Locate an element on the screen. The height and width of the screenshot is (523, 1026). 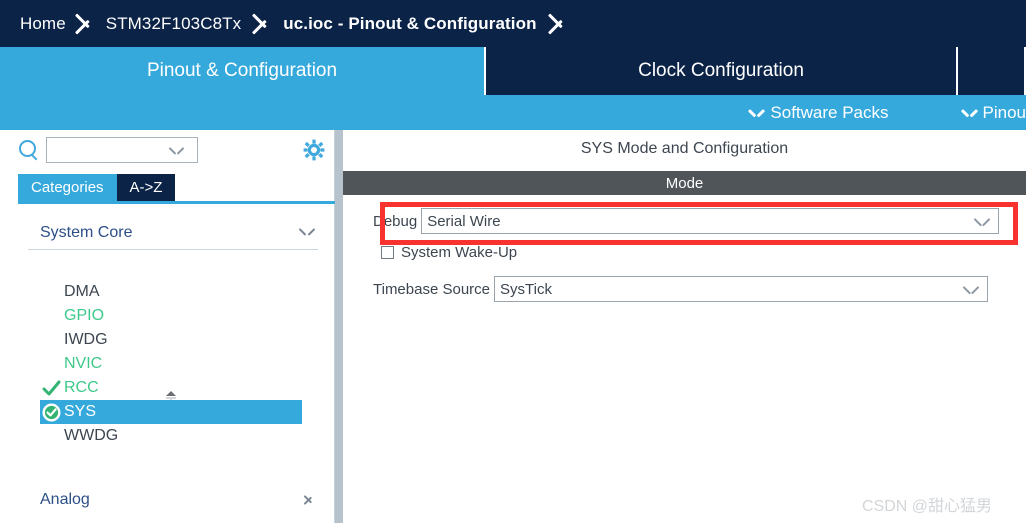
breadcrumb-label-device: STM32F103C8Tx is located at coordinates (173, 23).